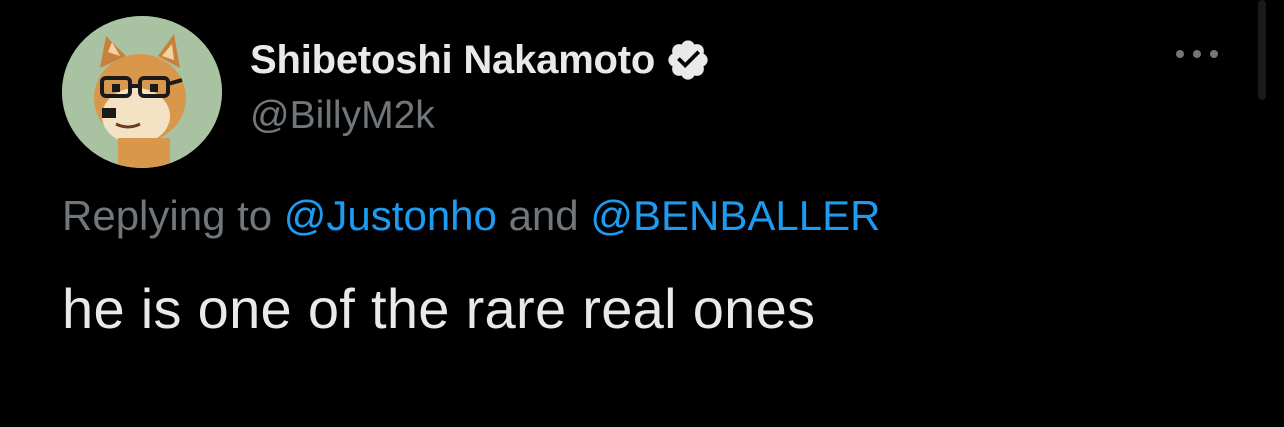 This screenshot has width=1284, height=427. I want to click on mention-link-benballer: @BENBALLER, so click(735, 215).